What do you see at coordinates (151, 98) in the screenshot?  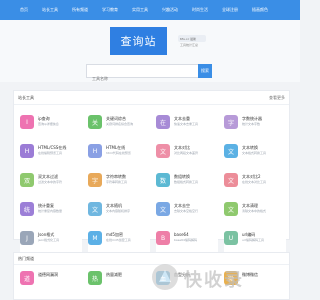 I see `panel-header: 站长工具 查看更多` at bounding box center [151, 98].